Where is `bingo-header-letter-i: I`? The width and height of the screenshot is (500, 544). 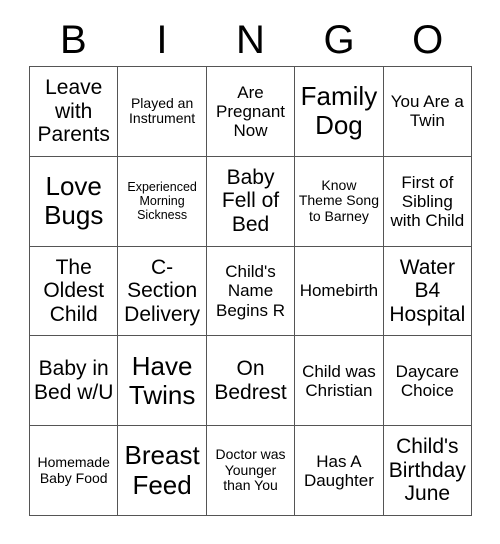 bingo-header-letter-i: I is located at coordinates (162, 40).